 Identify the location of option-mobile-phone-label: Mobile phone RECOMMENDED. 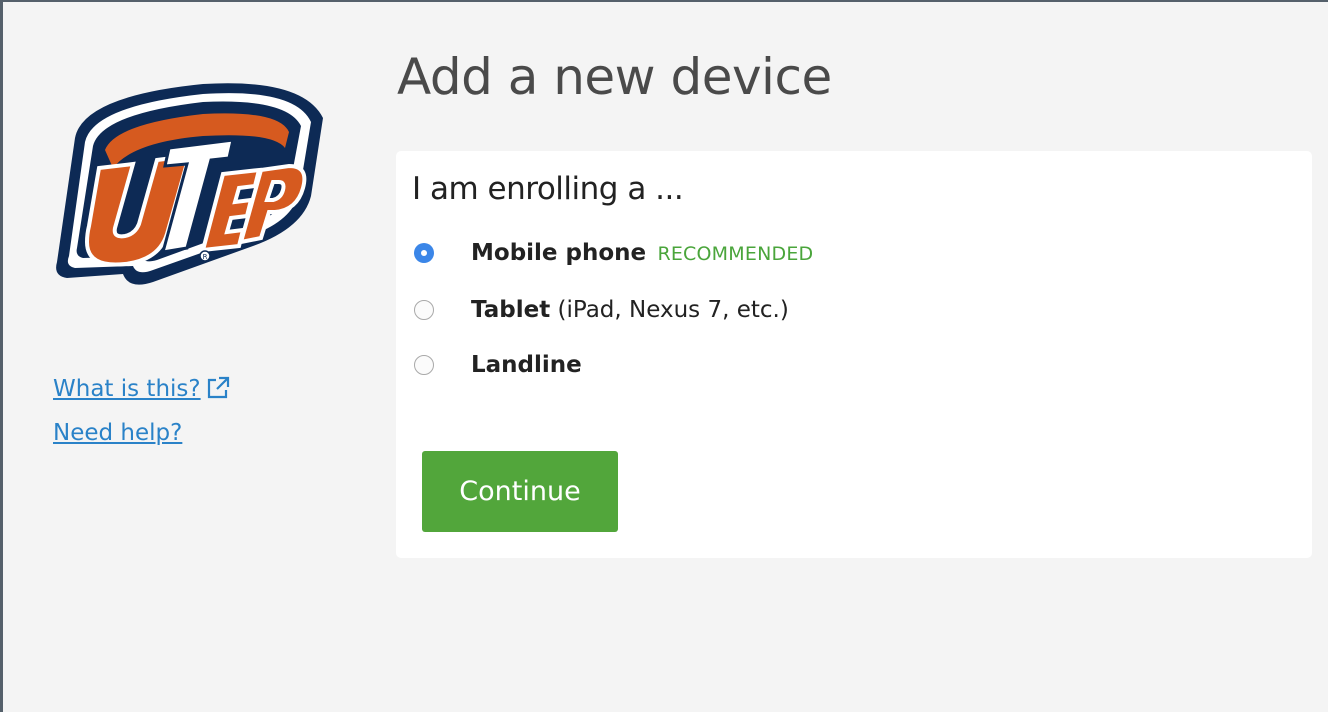
(642, 253).